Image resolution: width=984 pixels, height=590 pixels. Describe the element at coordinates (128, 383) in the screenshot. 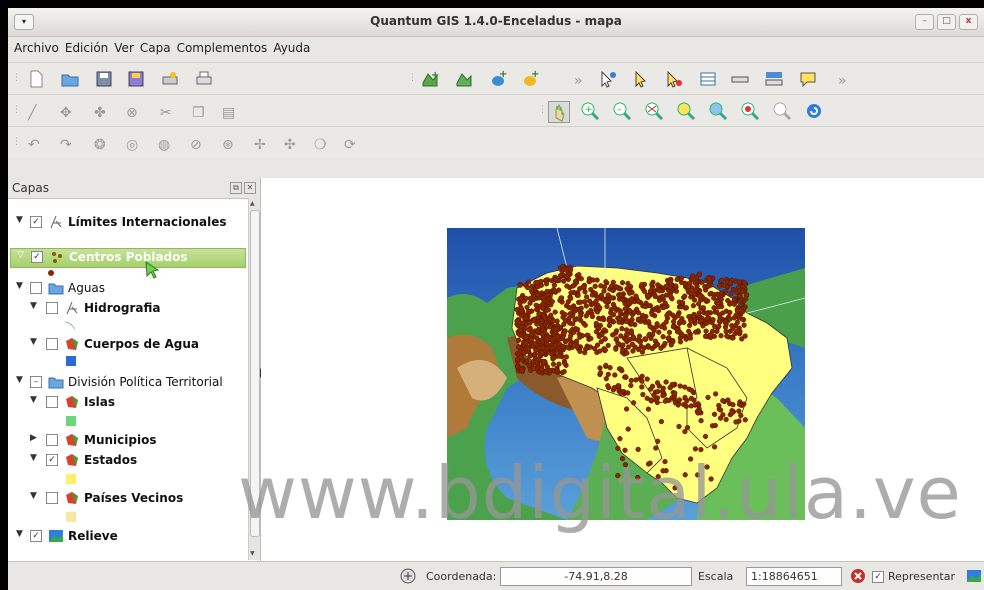

I see `layer-division-politica: ▼ – División Política Territorial` at that location.